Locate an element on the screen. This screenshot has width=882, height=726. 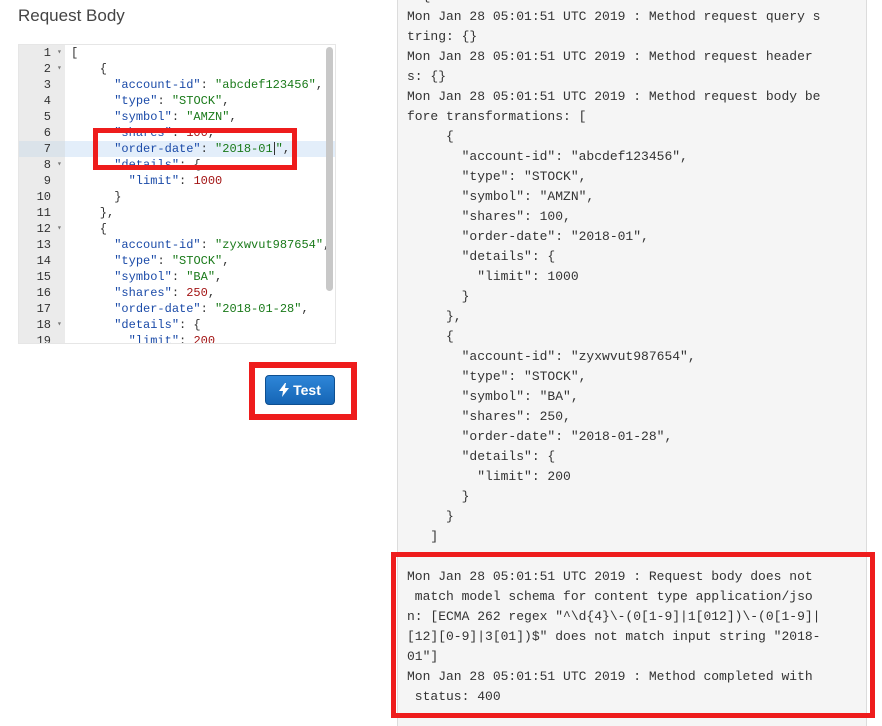
line-number: 17 is located at coordinates (43, 309).